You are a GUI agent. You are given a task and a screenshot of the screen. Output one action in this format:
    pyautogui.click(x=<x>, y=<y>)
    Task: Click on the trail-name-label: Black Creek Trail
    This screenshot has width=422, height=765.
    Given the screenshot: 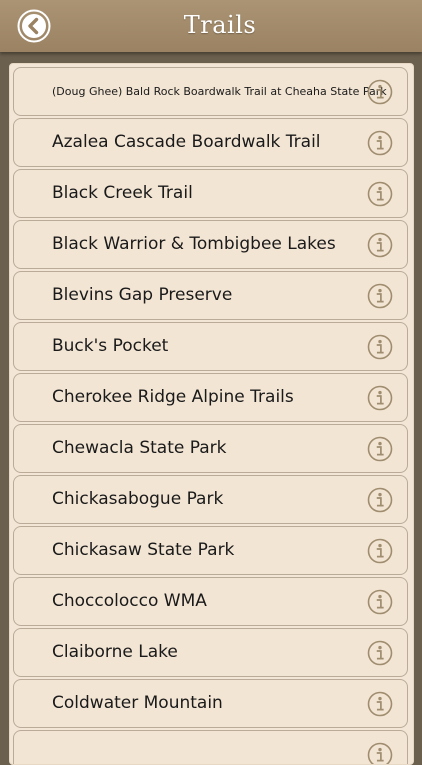 What is the action you would take?
    pyautogui.click(x=209, y=193)
    